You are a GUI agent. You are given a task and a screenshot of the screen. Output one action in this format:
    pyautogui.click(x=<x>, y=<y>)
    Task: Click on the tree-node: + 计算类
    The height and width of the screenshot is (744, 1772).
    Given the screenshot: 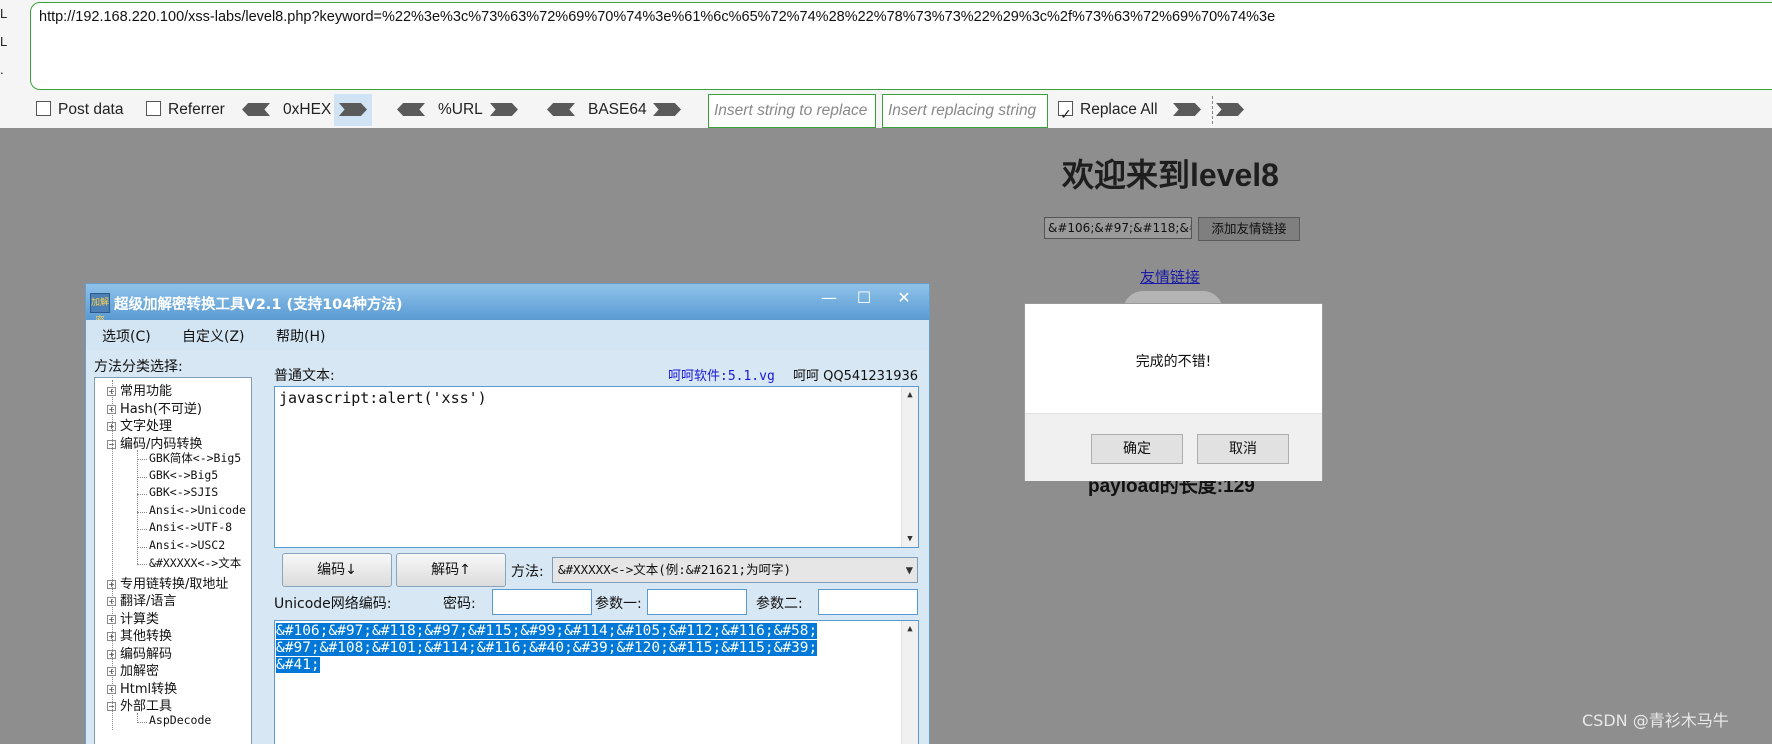 What is the action you would take?
    pyautogui.click(x=133, y=617)
    